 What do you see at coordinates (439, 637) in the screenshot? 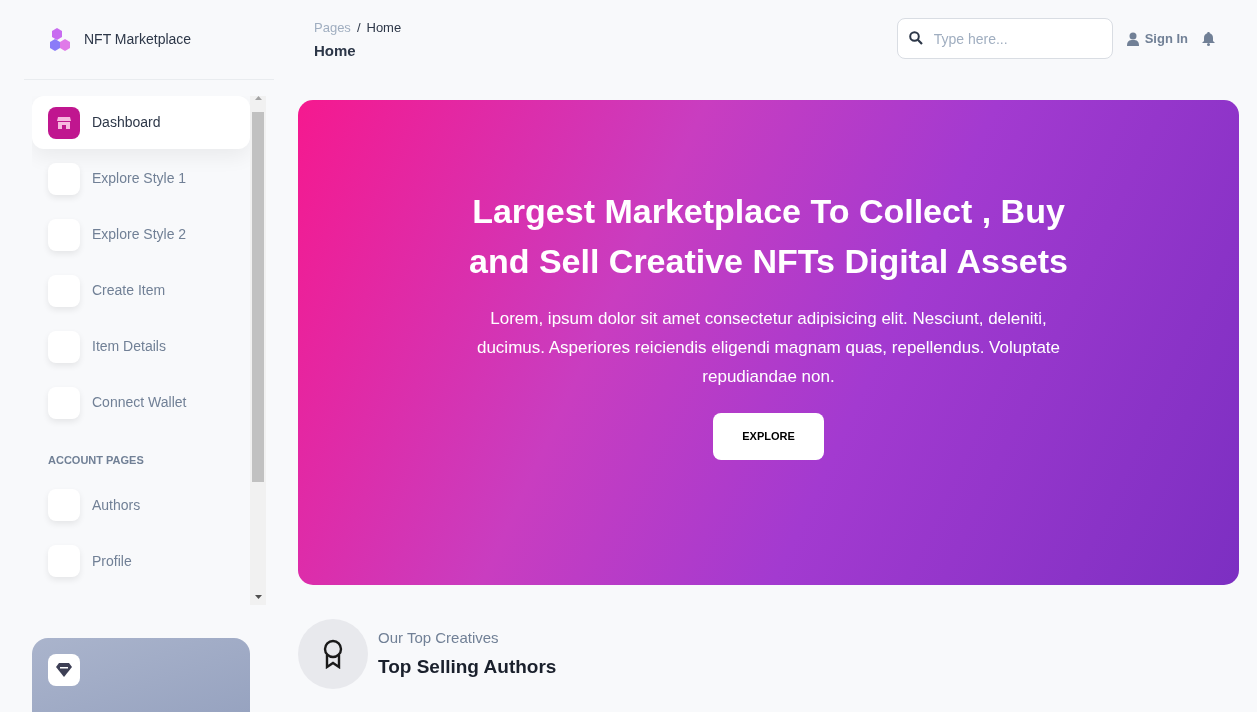
I see `section-eyebrow: Our Top Creatives` at bounding box center [439, 637].